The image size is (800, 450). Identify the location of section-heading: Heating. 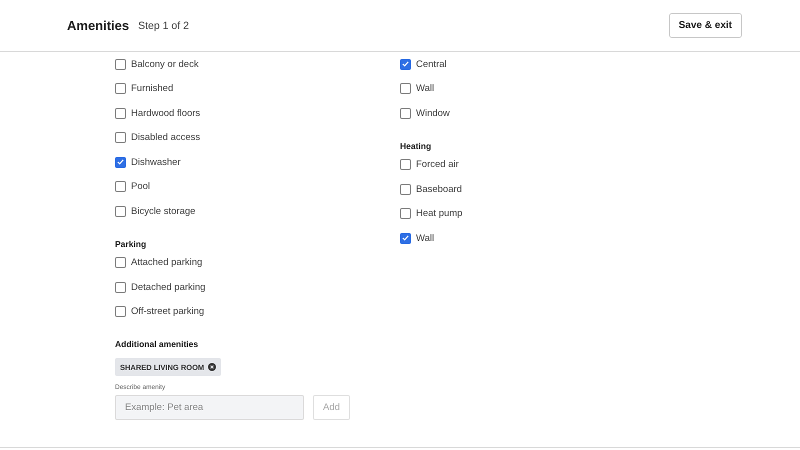
(416, 146).